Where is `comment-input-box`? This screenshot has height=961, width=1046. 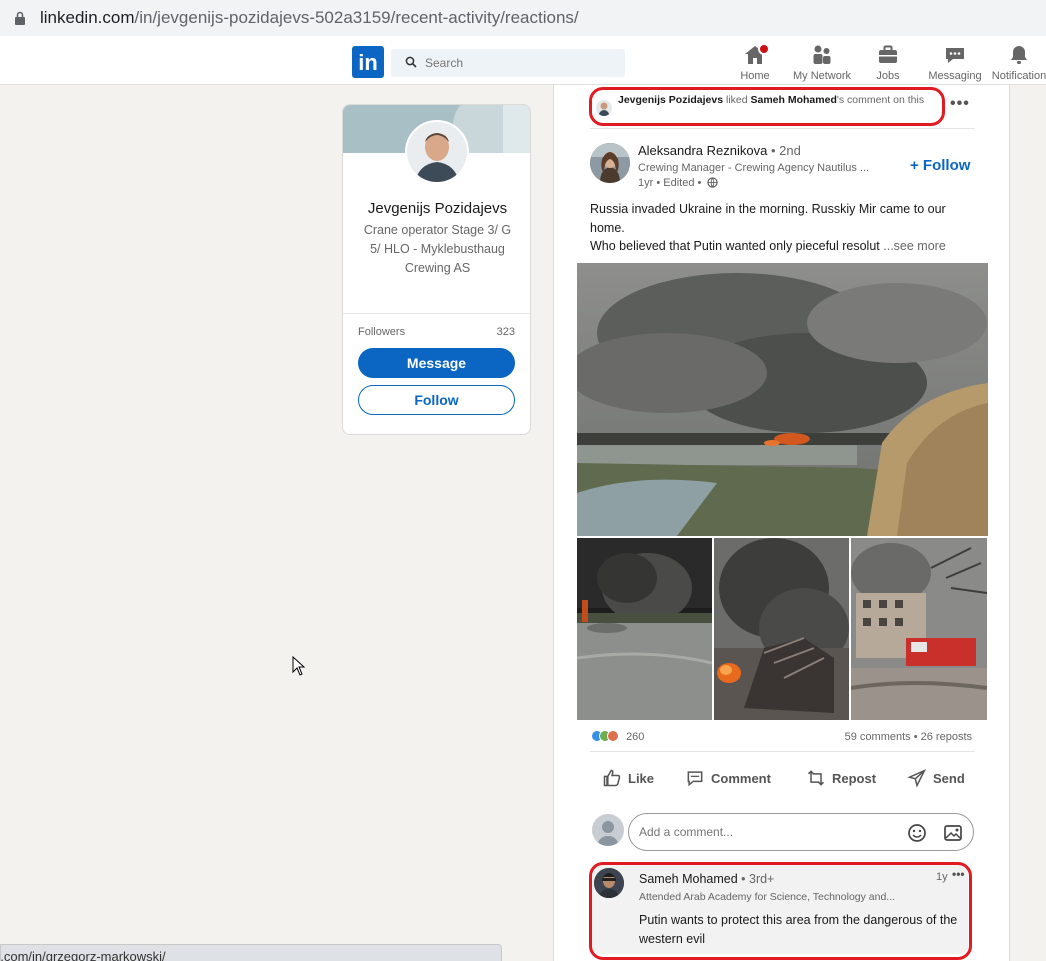 comment-input-box is located at coordinates (801, 832).